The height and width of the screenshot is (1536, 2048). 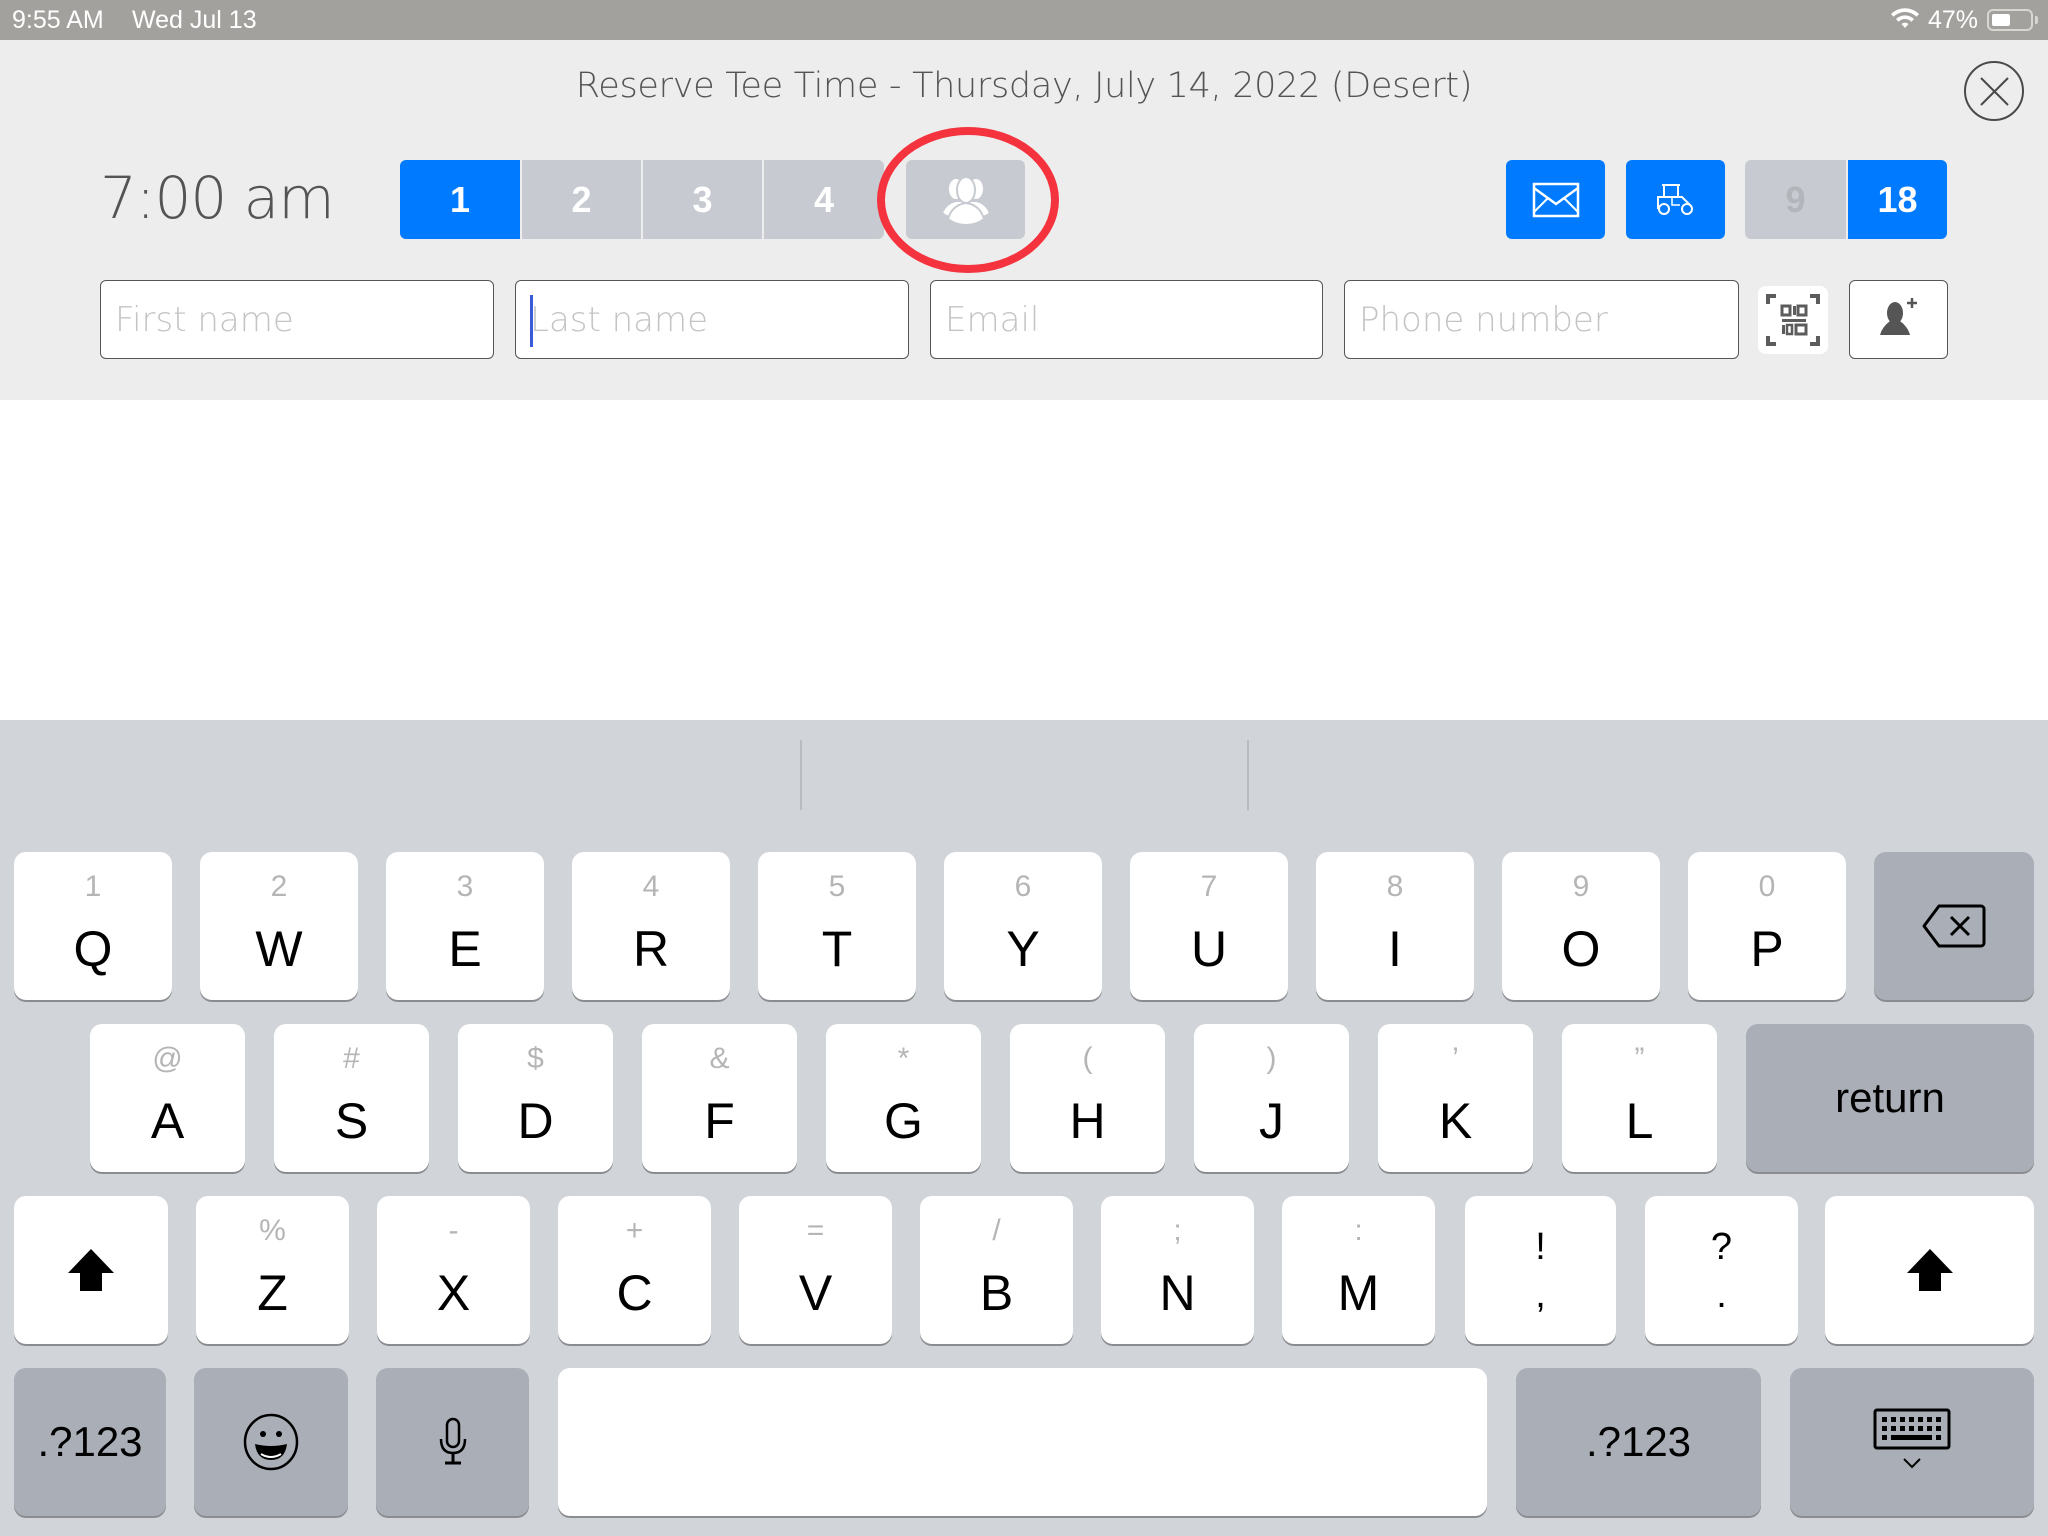 I want to click on key-alt-char: 1, so click(x=93, y=886).